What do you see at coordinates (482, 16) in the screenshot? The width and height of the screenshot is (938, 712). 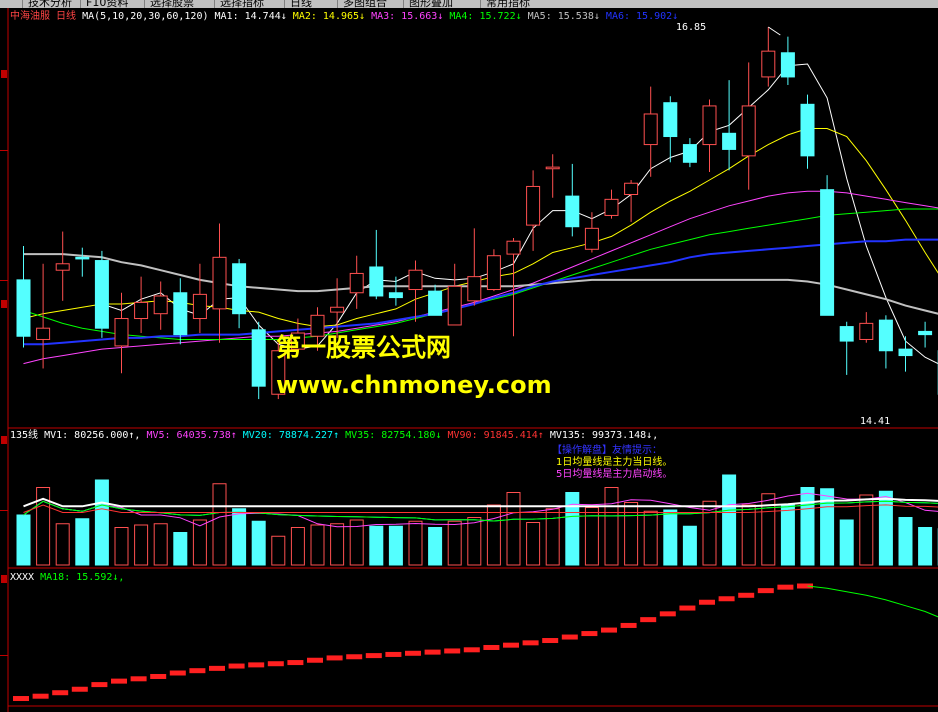 I see `ma-readout-4: MA4: 15.722↓` at bounding box center [482, 16].